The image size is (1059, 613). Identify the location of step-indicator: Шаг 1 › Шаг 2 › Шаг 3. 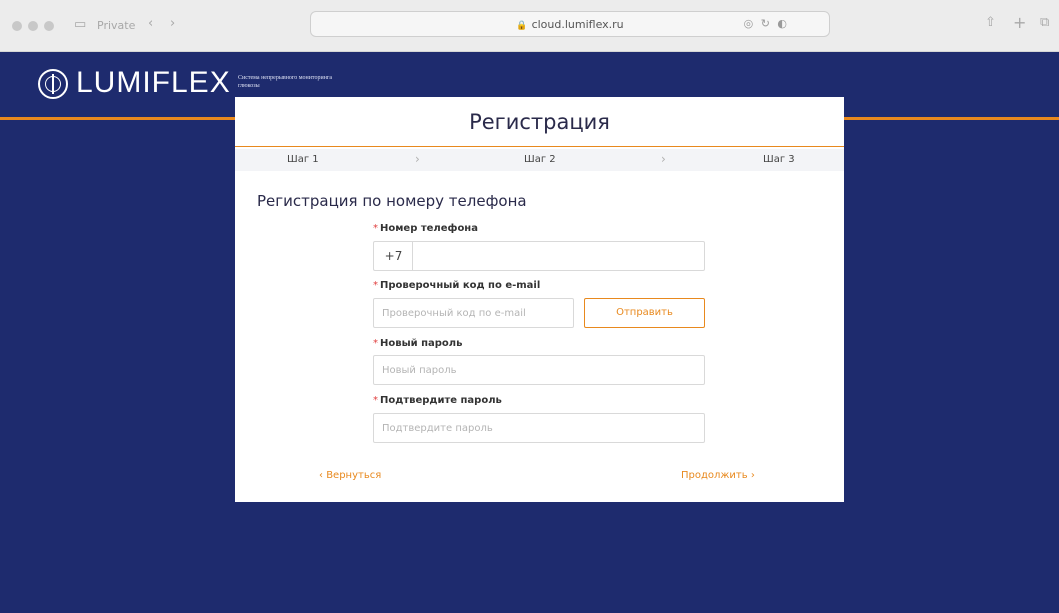
(539, 160).